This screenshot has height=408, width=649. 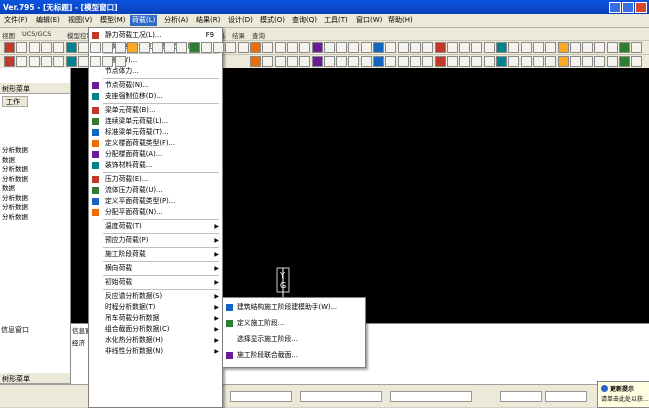 I want to click on tree-tab-work: 工作, so click(x=15, y=101).